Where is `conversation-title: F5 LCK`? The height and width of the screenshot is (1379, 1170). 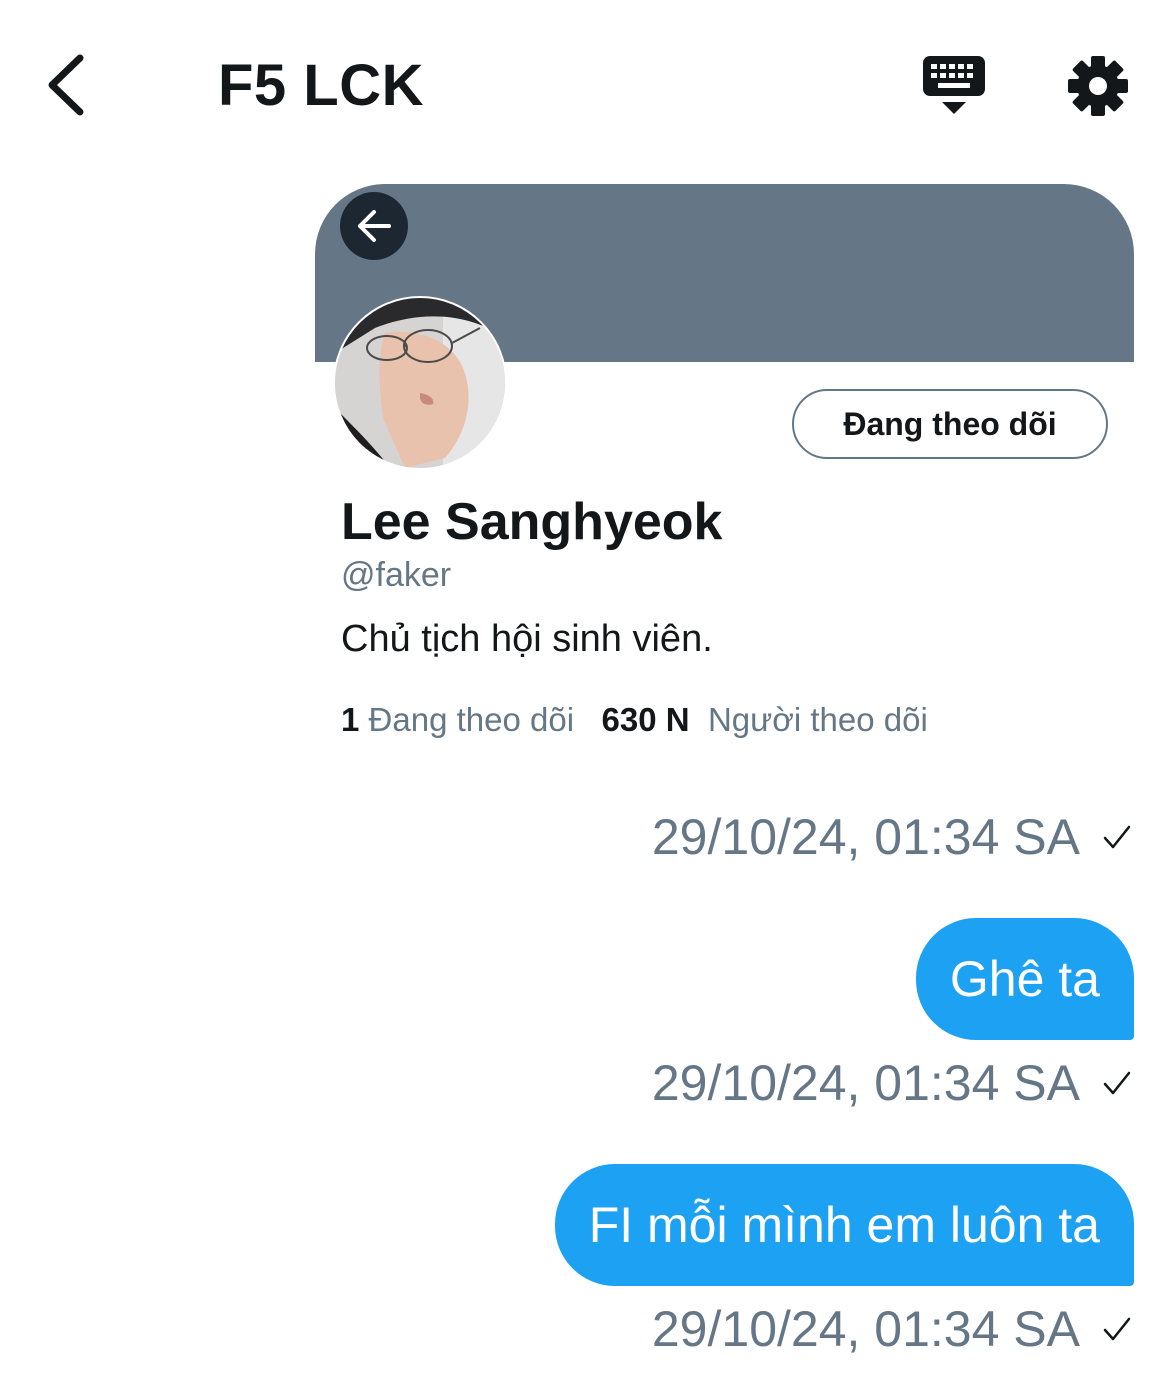
conversation-title: F5 LCK is located at coordinates (321, 85).